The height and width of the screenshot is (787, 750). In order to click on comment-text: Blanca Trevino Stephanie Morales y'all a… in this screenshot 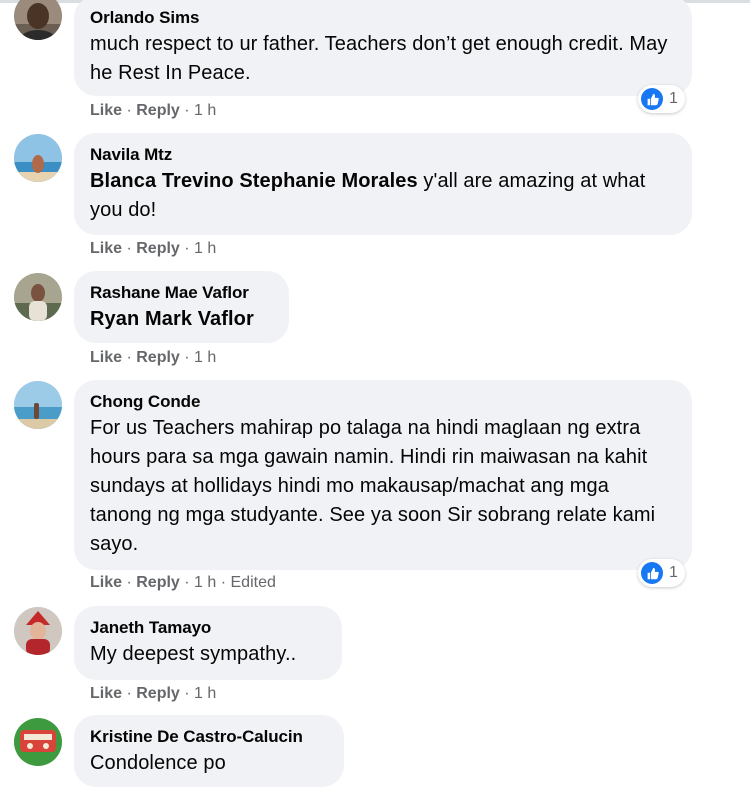, I will do `click(383, 196)`.